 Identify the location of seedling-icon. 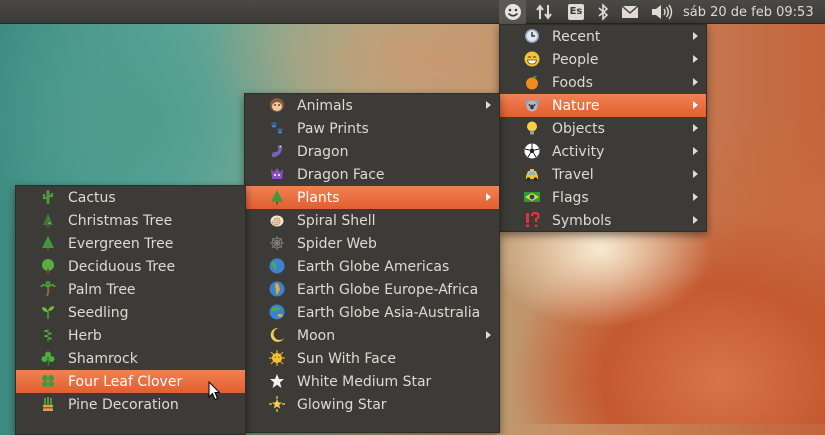
(48, 312).